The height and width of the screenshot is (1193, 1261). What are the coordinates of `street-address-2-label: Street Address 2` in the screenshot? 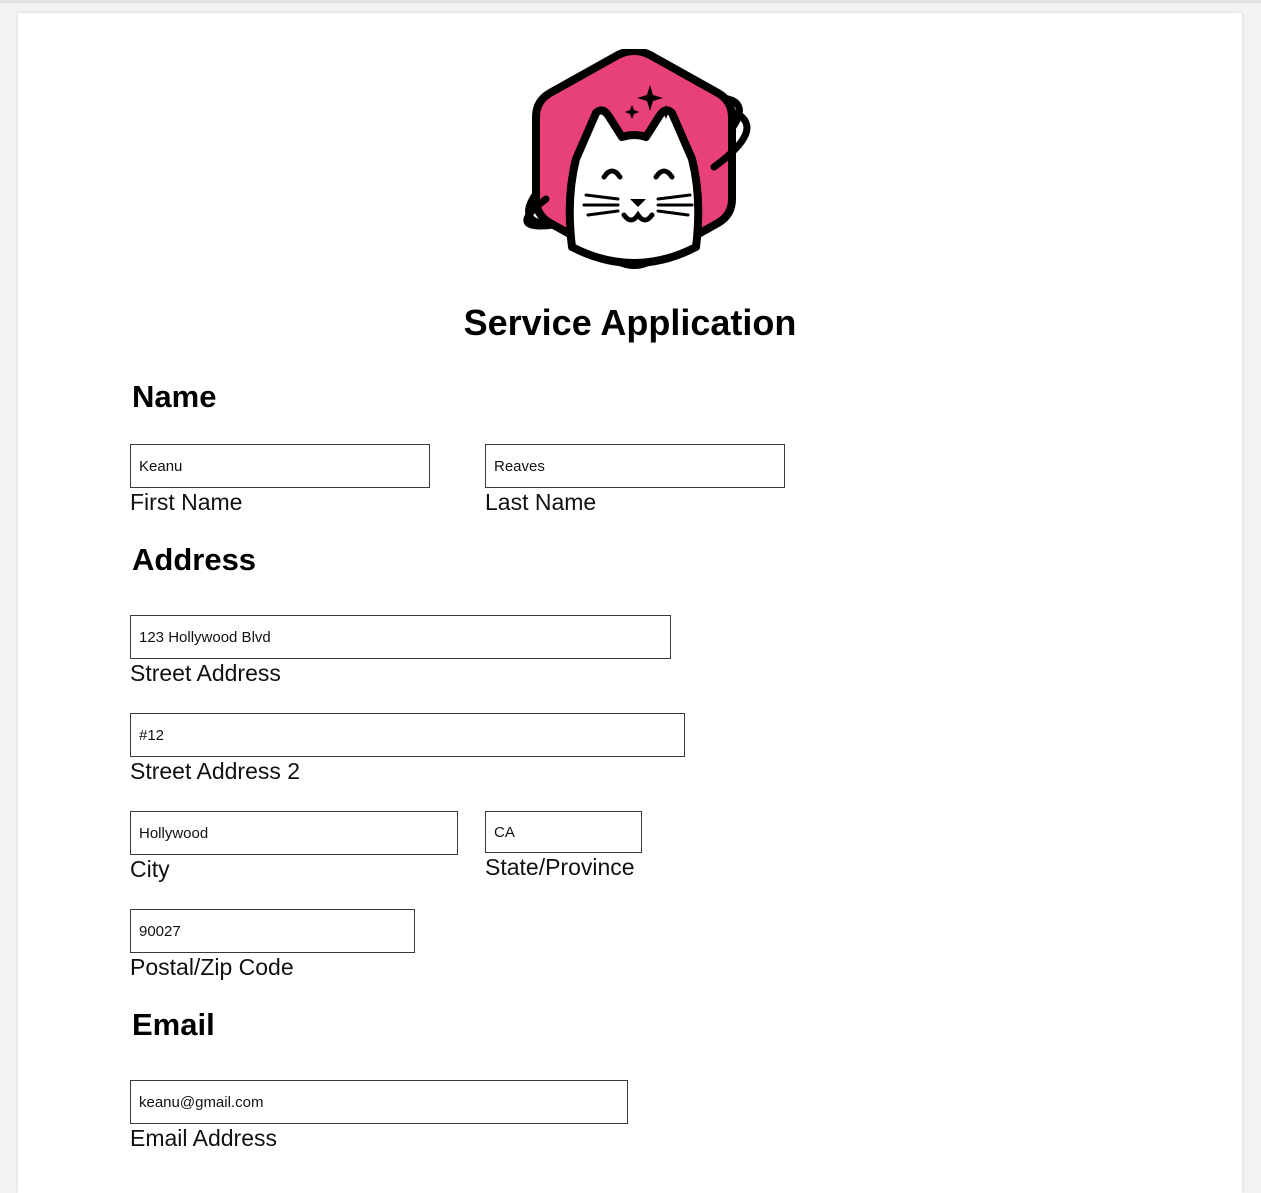 It's located at (215, 771).